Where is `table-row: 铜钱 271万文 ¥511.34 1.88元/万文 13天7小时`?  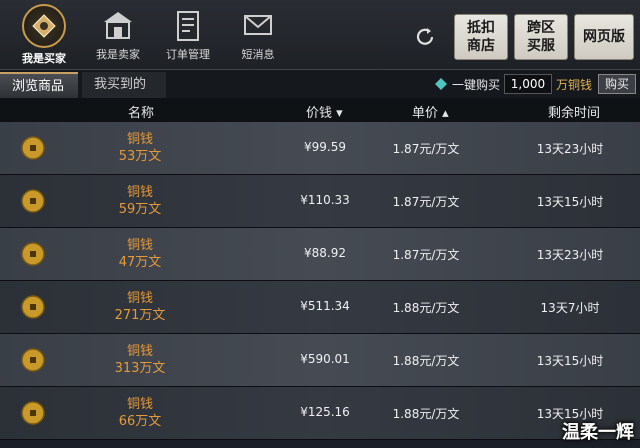 table-row: 铜钱 271万文 ¥511.34 1.88元/万文 13天7小时 is located at coordinates (320, 307).